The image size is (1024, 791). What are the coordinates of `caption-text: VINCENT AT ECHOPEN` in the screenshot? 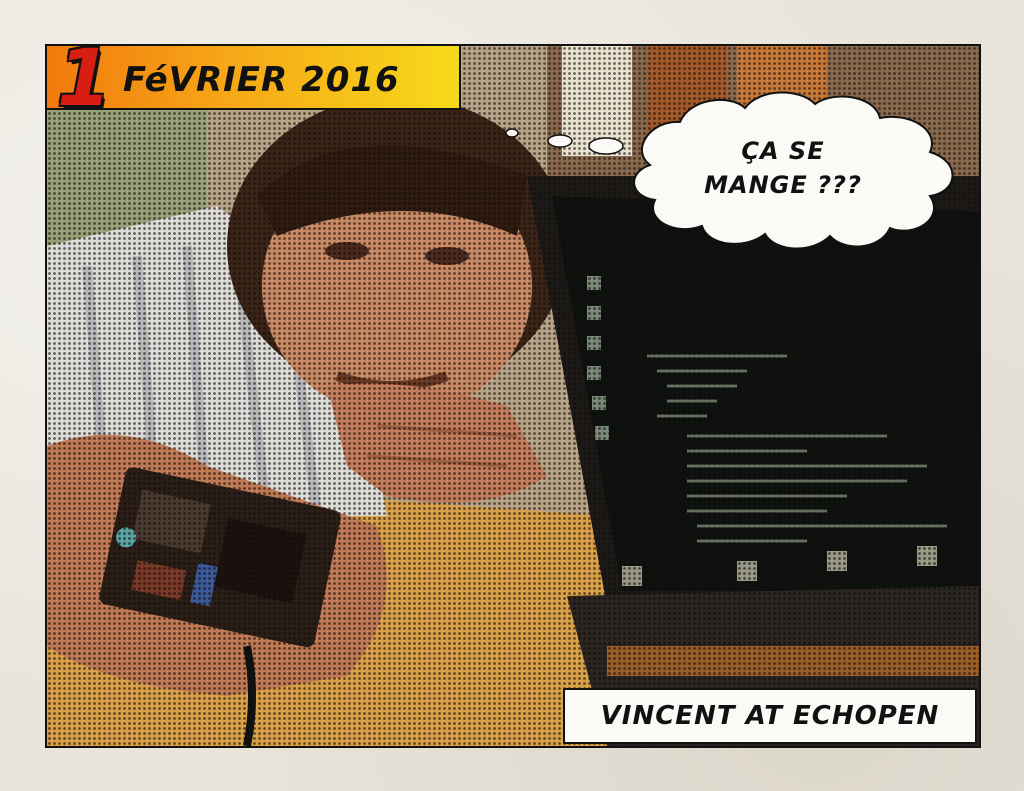 It's located at (770, 716).